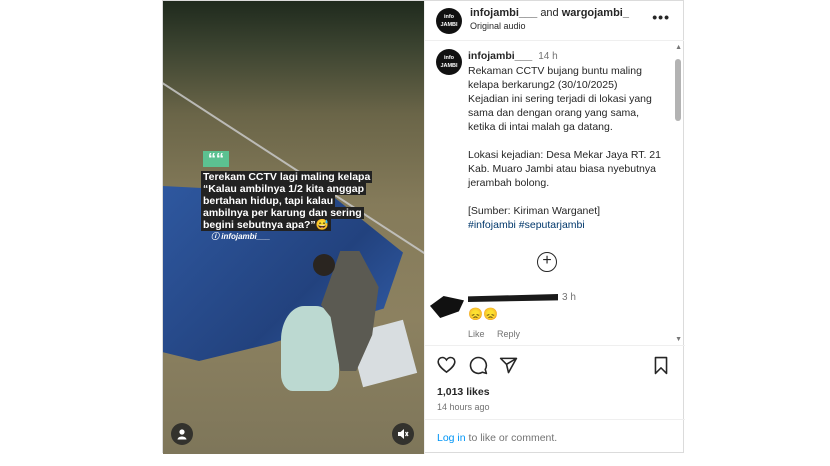 This screenshot has height=466, width=830. Describe the element at coordinates (534, 211) in the screenshot. I see `caption-source: [Sumber: Kiriman Warganet]` at that location.